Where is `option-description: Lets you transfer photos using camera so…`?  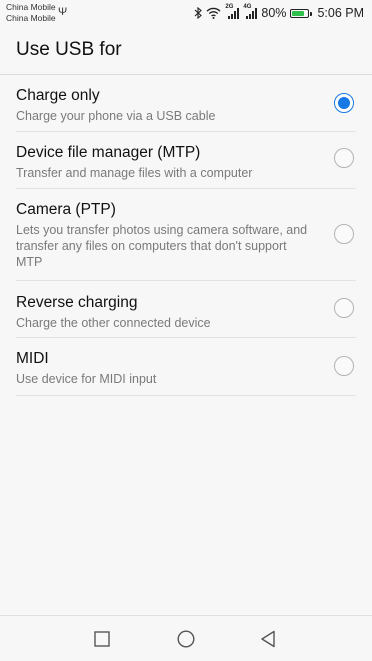 option-description: Lets you transfer photos using camera so… is located at coordinates (162, 246).